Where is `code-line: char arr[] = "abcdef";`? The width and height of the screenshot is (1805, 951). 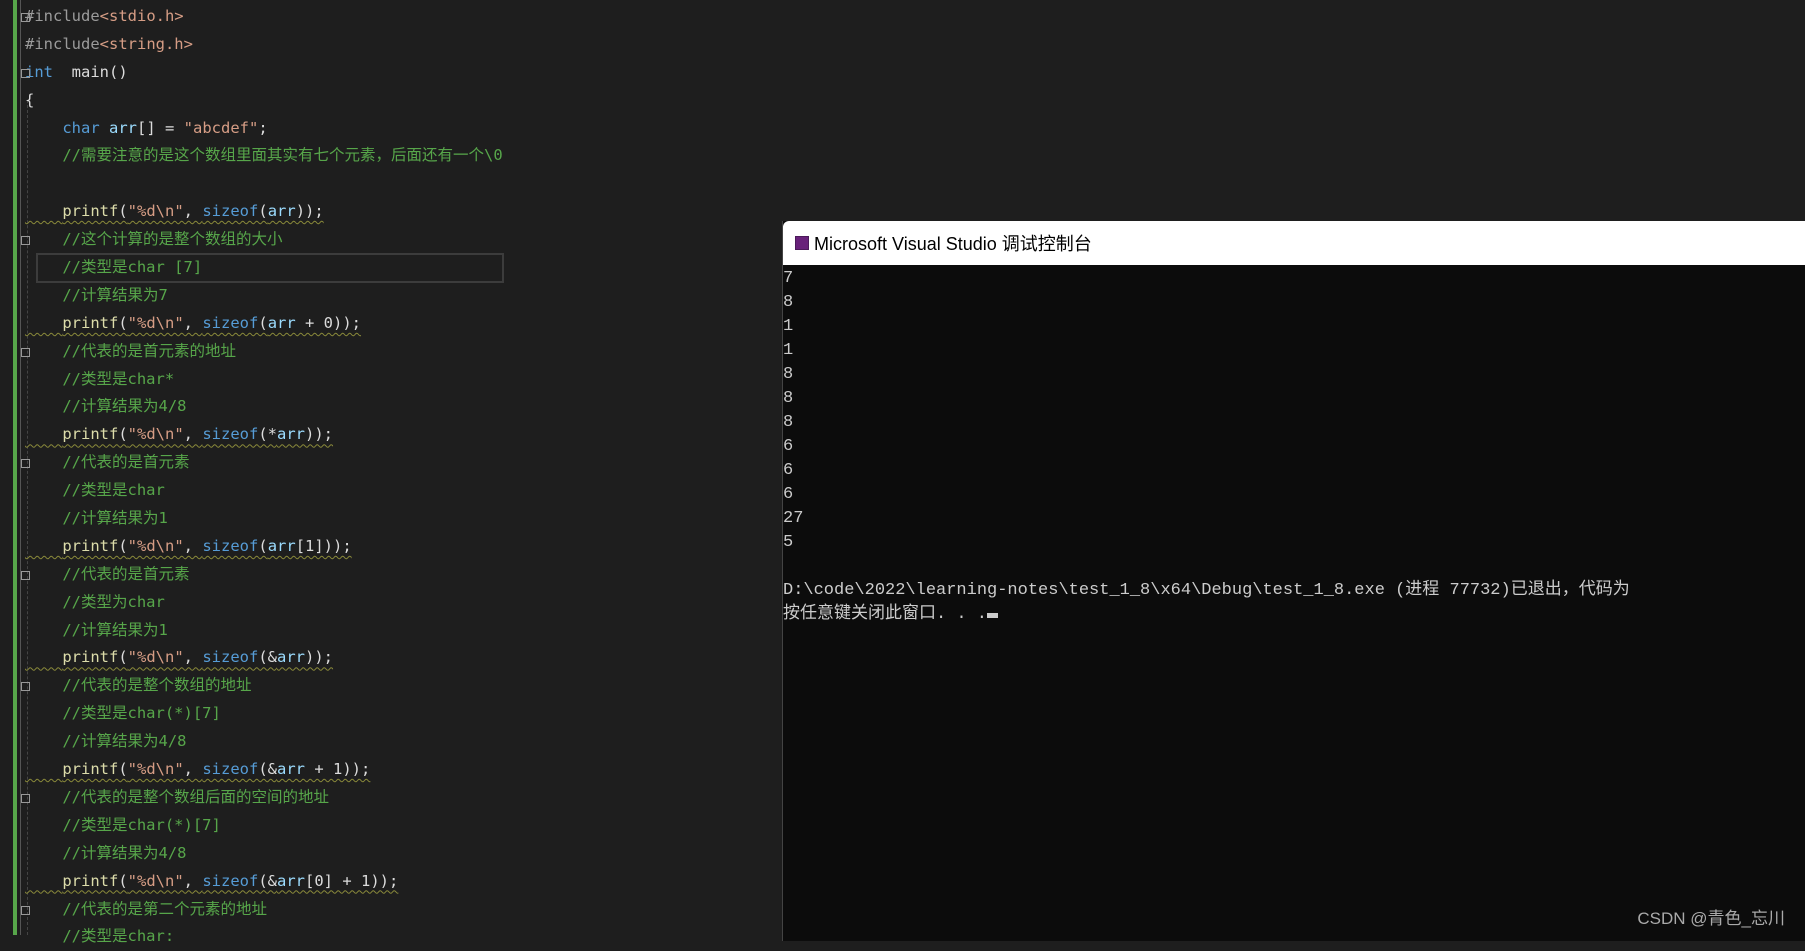 code-line: char arr[] = "abcdef"; is located at coordinates (264, 129).